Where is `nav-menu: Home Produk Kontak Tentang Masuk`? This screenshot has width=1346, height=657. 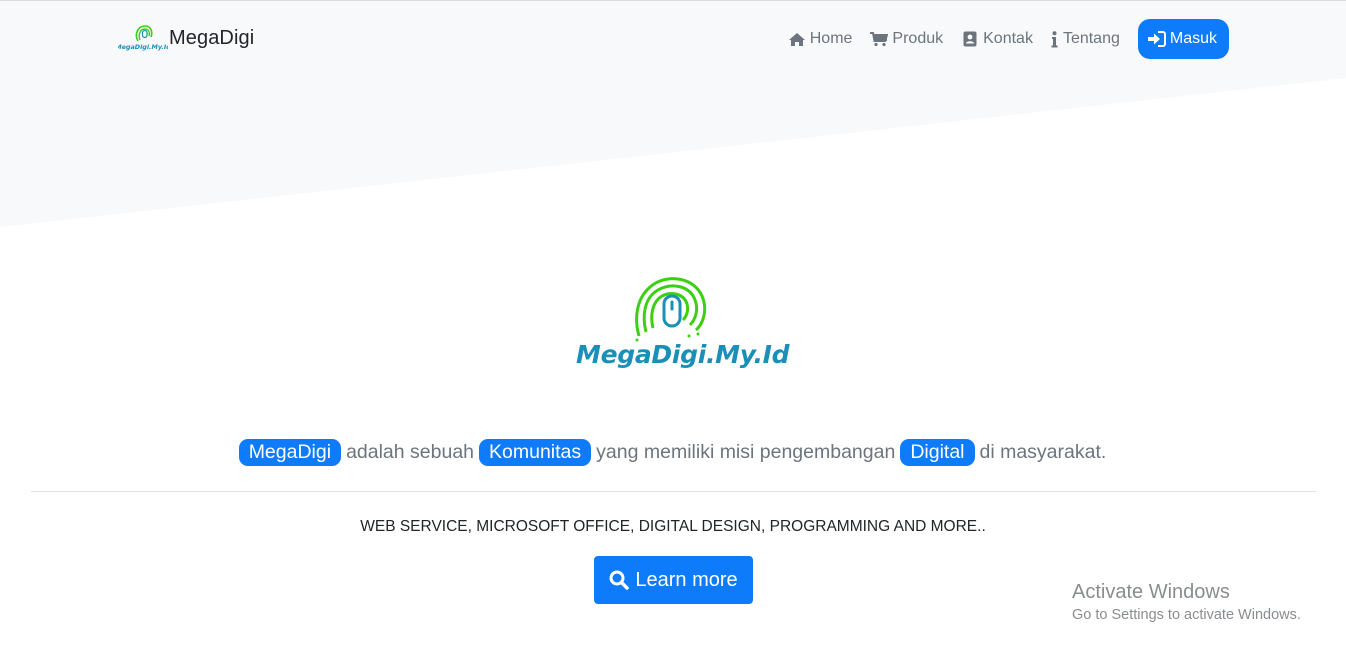
nav-menu: Home Produk Kontak Tentang Masuk is located at coordinates (1008, 39).